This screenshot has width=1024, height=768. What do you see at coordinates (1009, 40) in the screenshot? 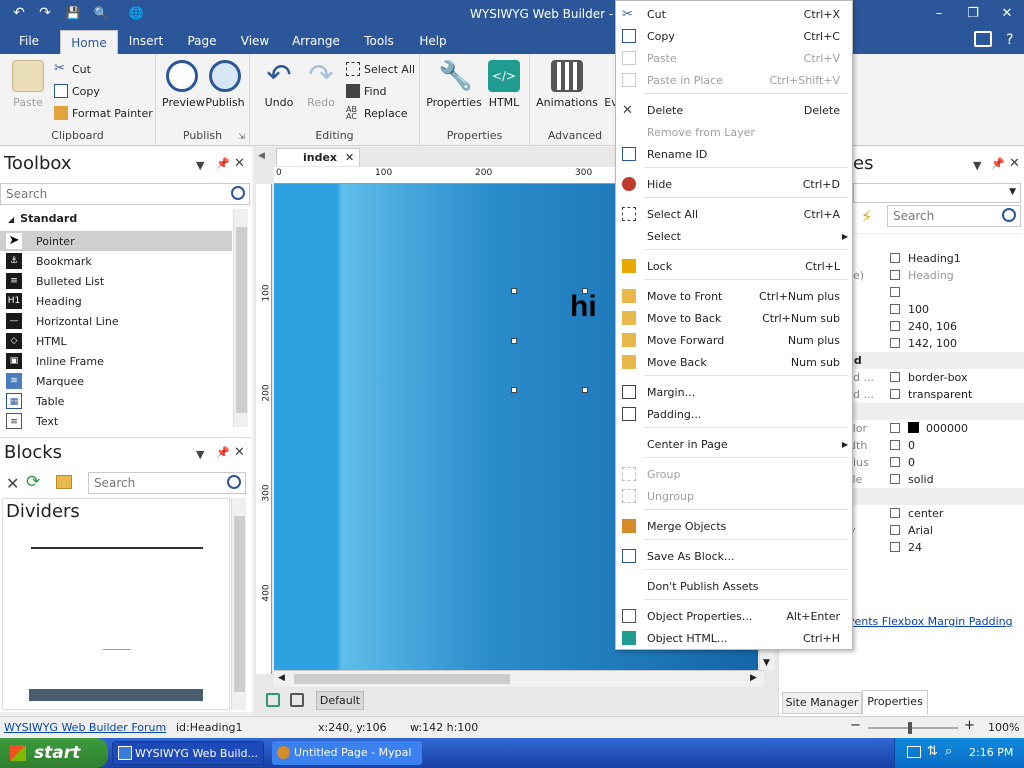
I see `help-icon: ?` at bounding box center [1009, 40].